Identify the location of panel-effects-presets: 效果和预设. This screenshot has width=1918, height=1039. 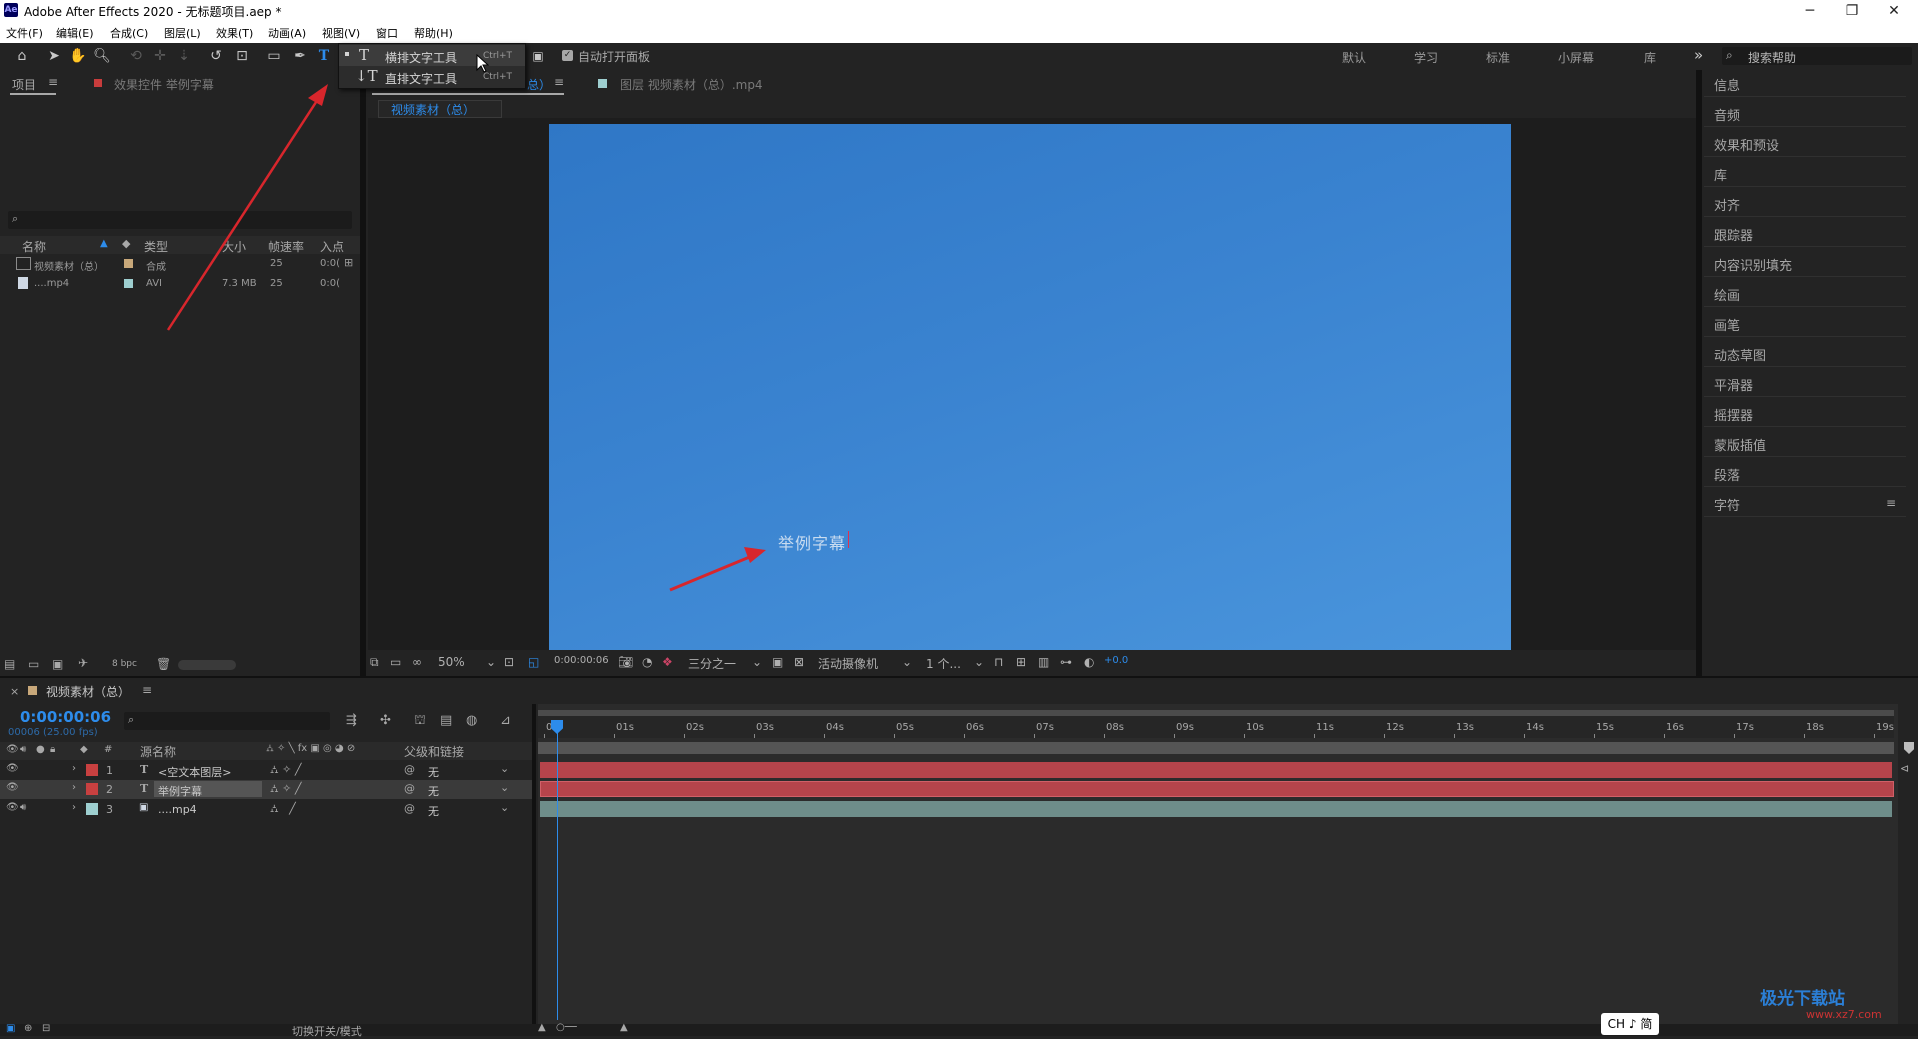
(1746, 144).